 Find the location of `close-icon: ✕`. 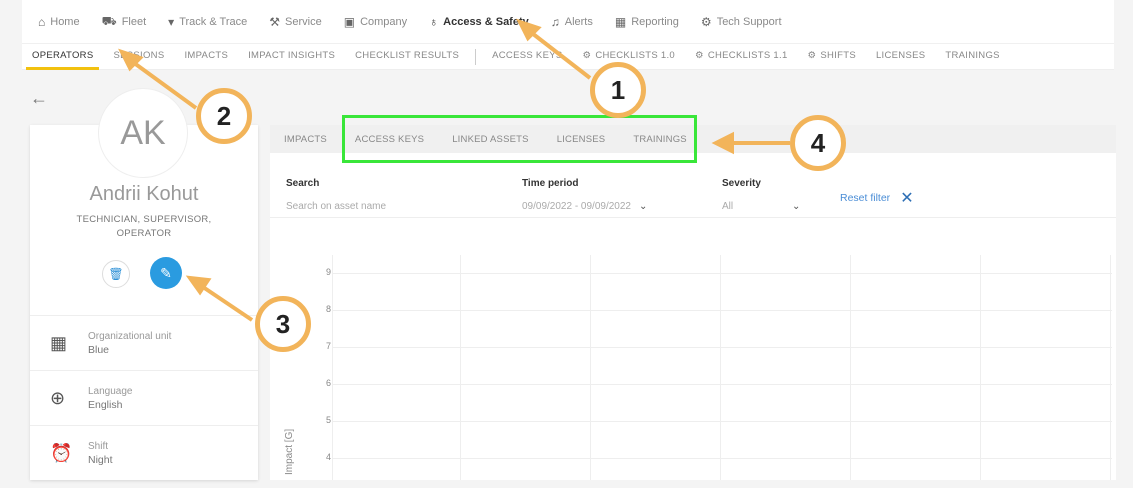

close-icon: ✕ is located at coordinates (907, 198).